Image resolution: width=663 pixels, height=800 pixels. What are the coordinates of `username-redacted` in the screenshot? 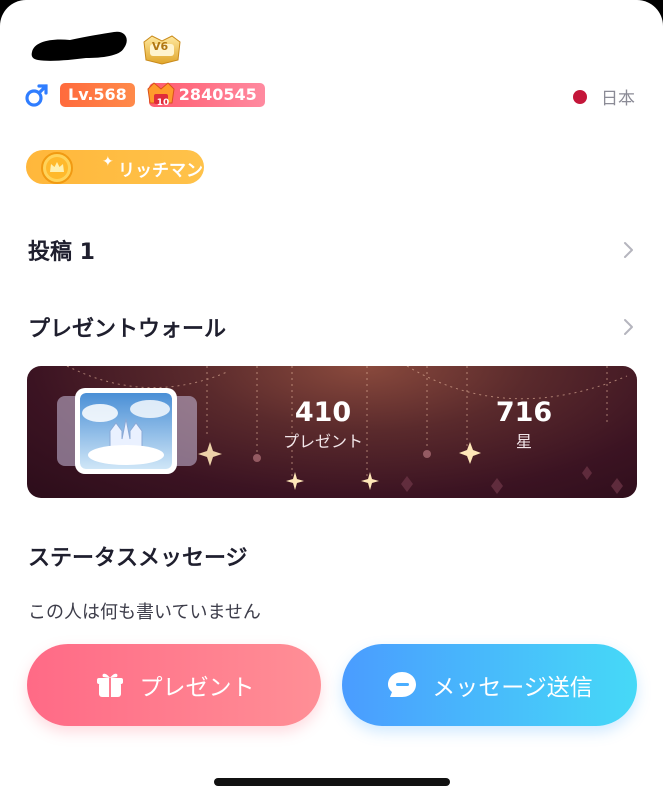 It's located at (79, 46).